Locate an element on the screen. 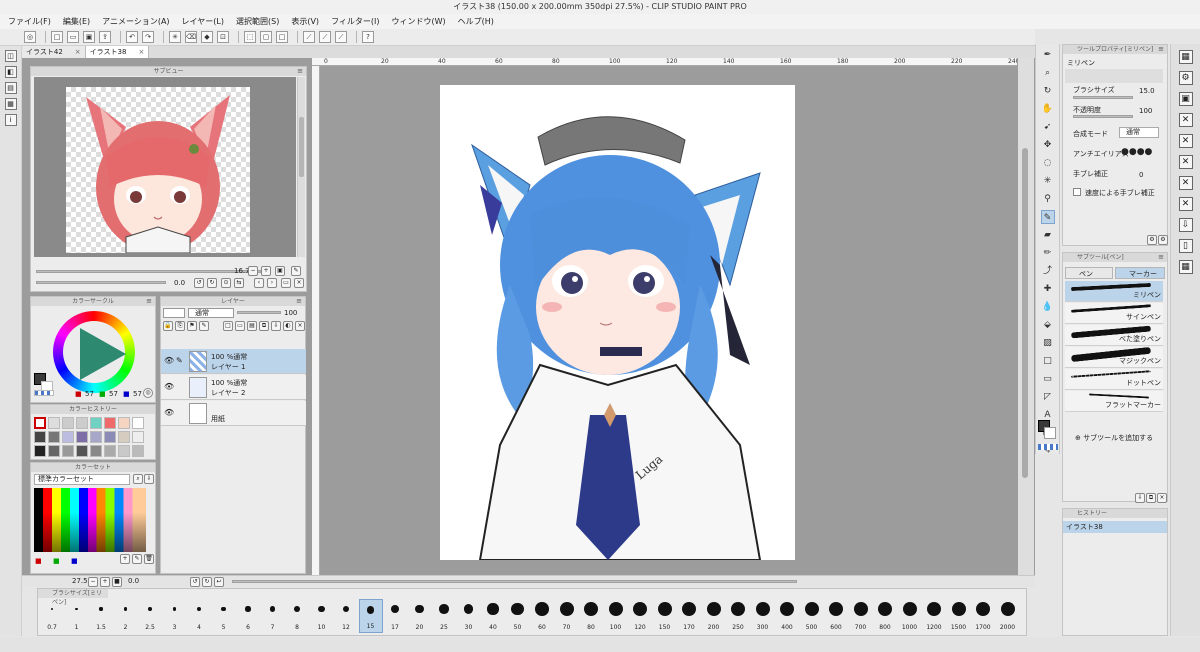  delete-image-icon: × is located at coordinates (299, 283).